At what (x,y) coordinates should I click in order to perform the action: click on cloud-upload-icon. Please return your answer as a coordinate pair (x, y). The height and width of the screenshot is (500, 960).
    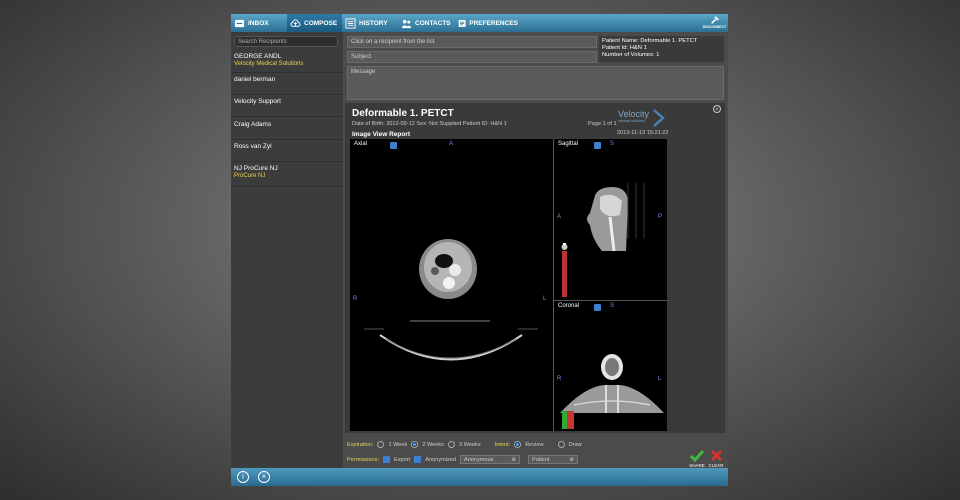
    Looking at the image, I should click on (295, 22).